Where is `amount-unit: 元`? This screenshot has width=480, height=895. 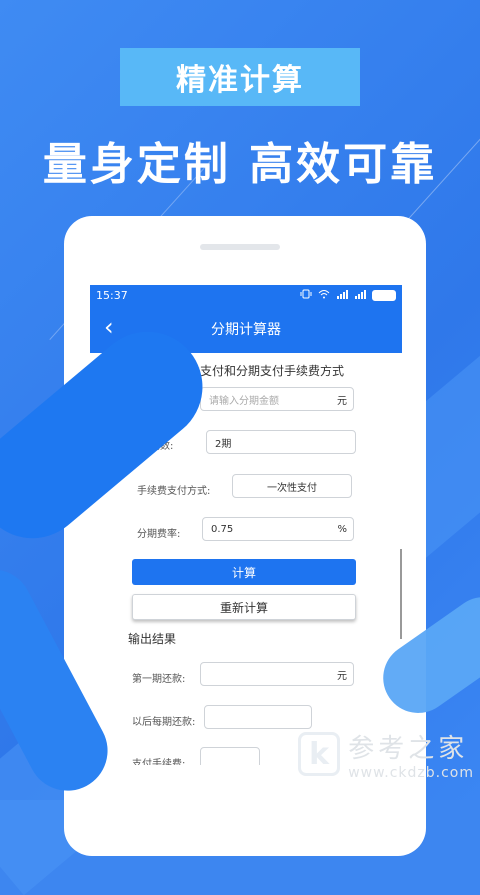
amount-unit: 元 is located at coordinates (342, 401).